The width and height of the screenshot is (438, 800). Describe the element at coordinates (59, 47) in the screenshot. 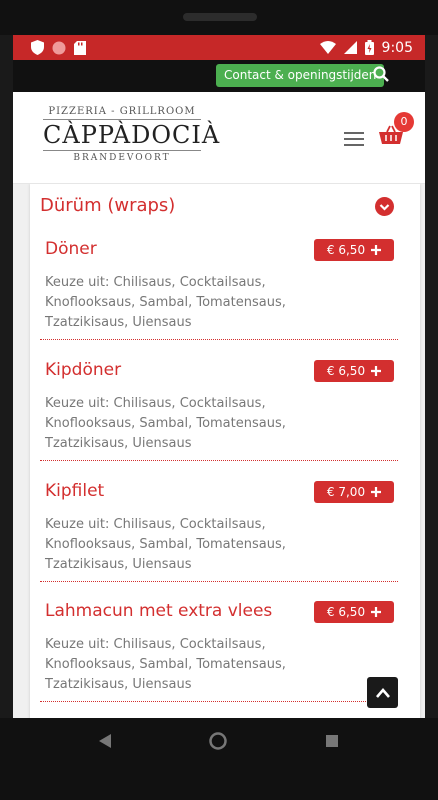

I see `circle-icon` at that location.